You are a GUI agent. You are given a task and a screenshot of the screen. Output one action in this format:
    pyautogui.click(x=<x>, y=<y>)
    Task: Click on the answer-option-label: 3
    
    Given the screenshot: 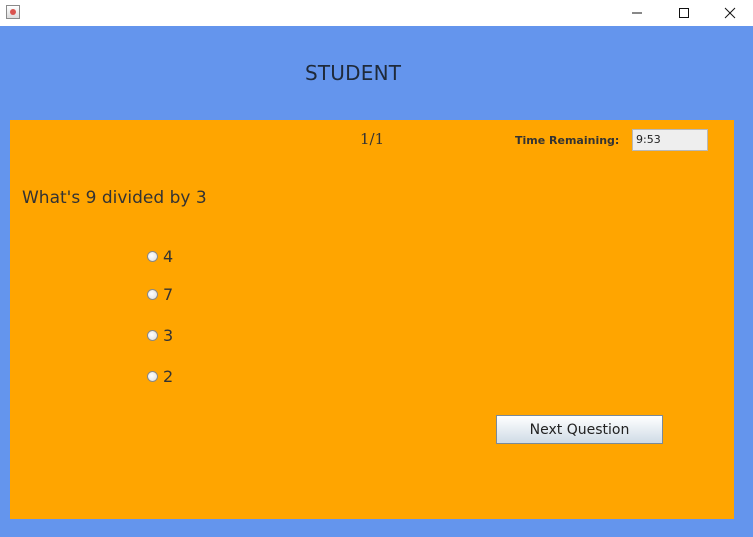 What is the action you would take?
    pyautogui.click(x=168, y=335)
    